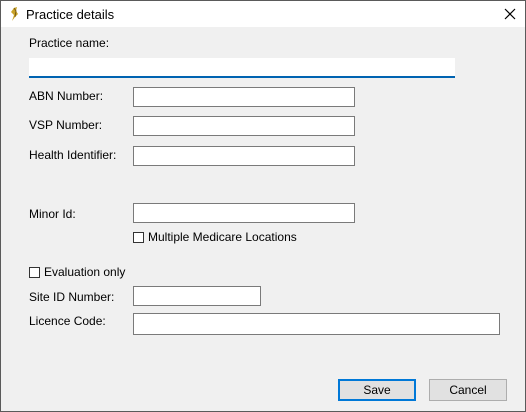 The image size is (526, 412). Describe the element at coordinates (67, 321) in the screenshot. I see `licence-code-label: Licence Code:` at that location.